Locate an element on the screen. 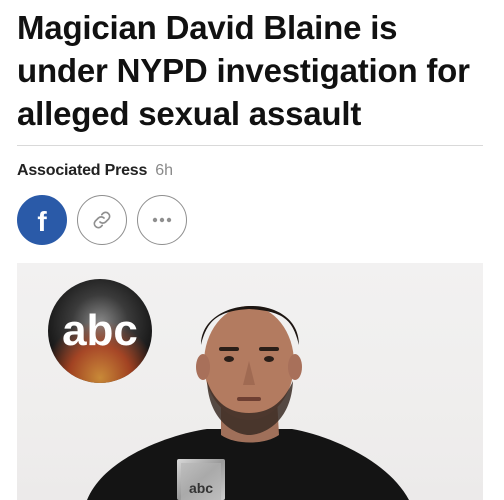  timestamp: 6h is located at coordinates (164, 170).